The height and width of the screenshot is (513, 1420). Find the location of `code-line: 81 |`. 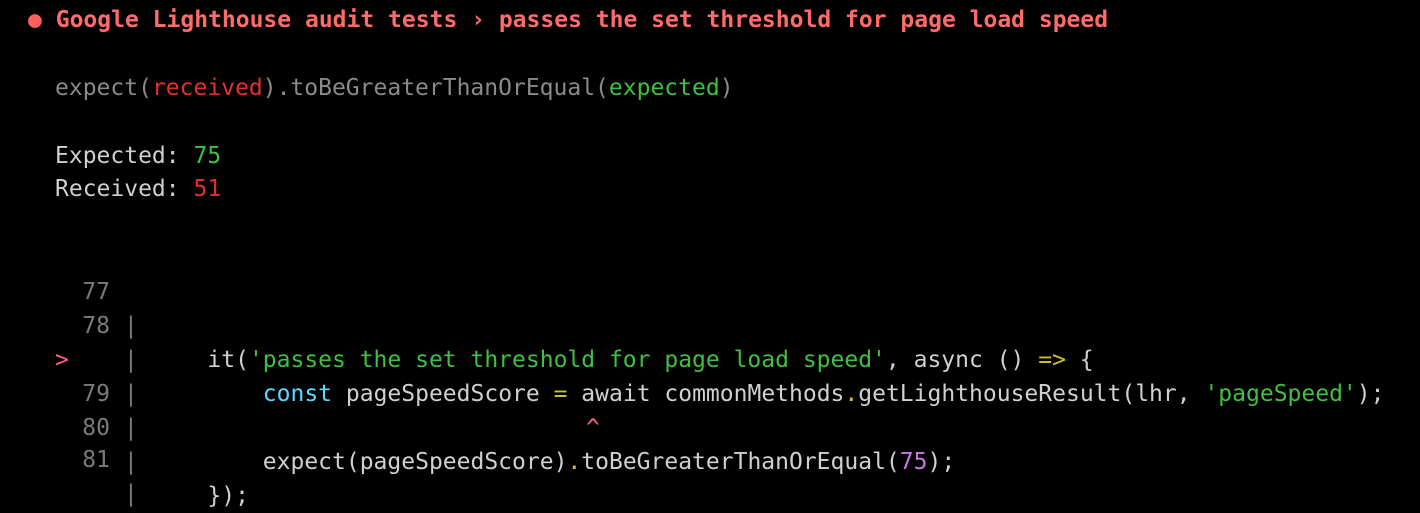

code-line: 81 | is located at coordinates (69, 458).